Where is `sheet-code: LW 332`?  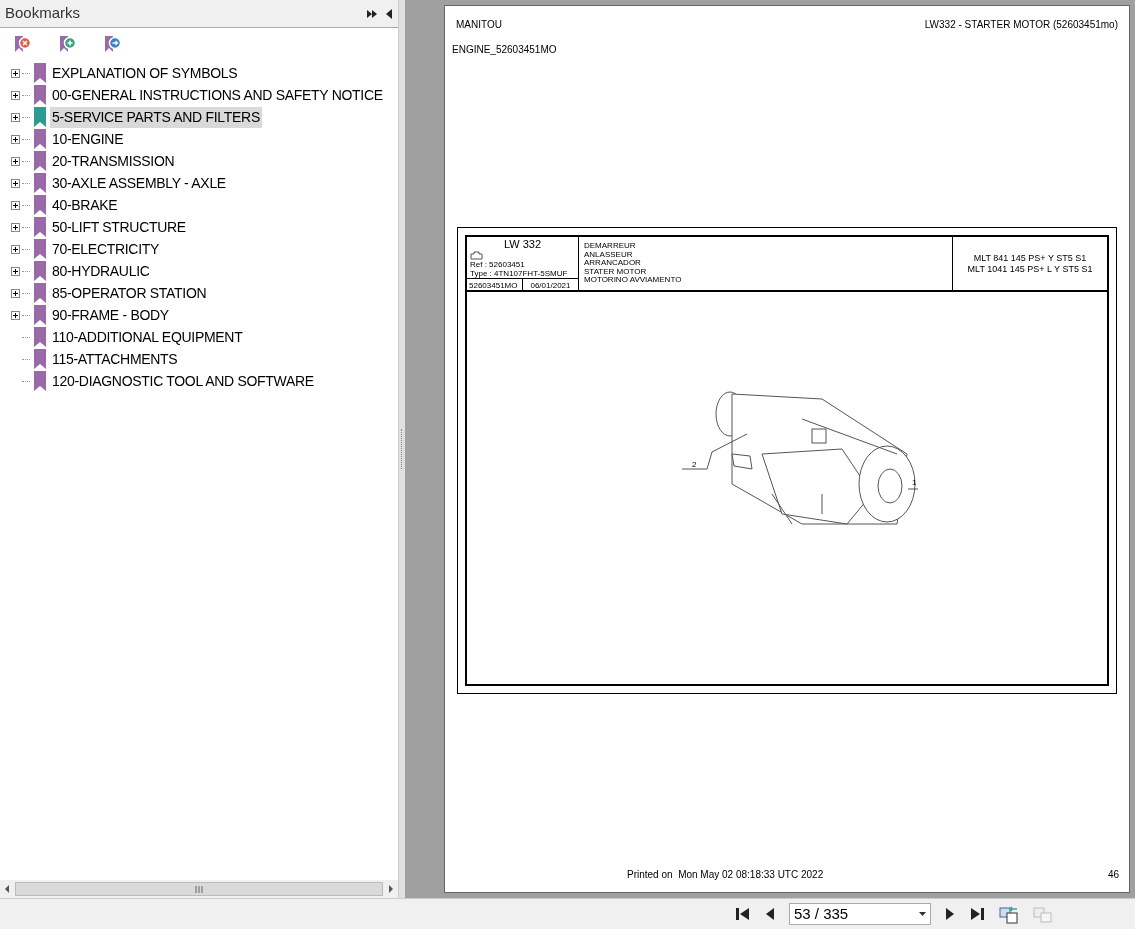 sheet-code: LW 332 is located at coordinates (522, 244).